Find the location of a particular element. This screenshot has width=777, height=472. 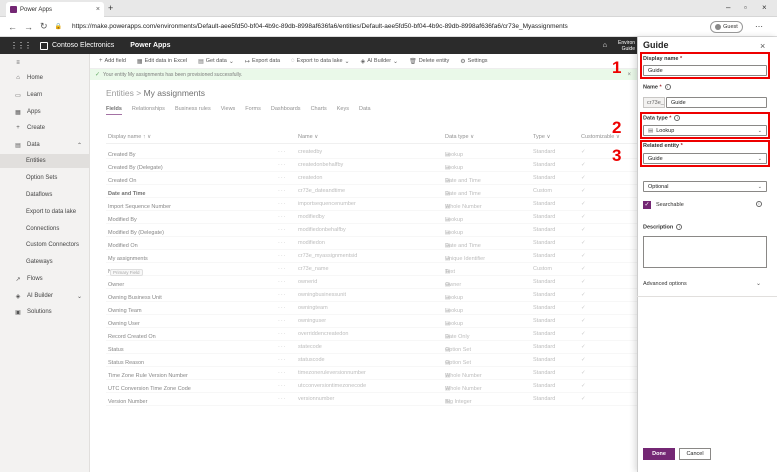

get-data-button: ▤ Get data ⌄ is located at coordinates (216, 61).